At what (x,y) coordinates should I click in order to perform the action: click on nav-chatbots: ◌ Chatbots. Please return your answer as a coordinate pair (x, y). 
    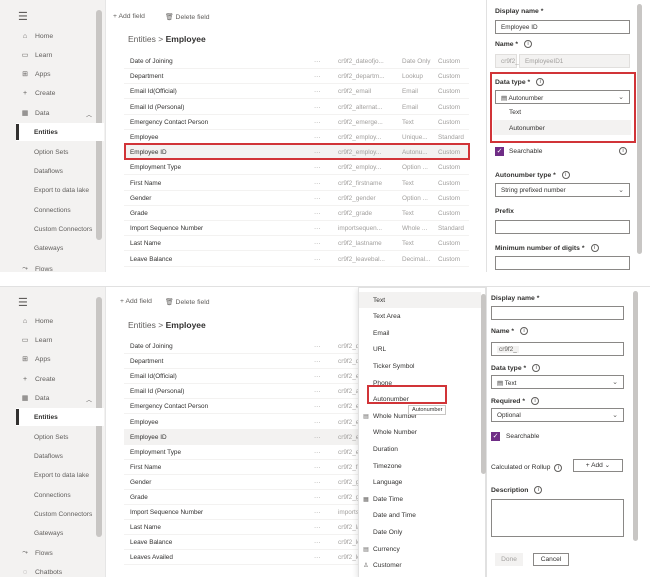
    Looking at the image, I should click on (48, 570).